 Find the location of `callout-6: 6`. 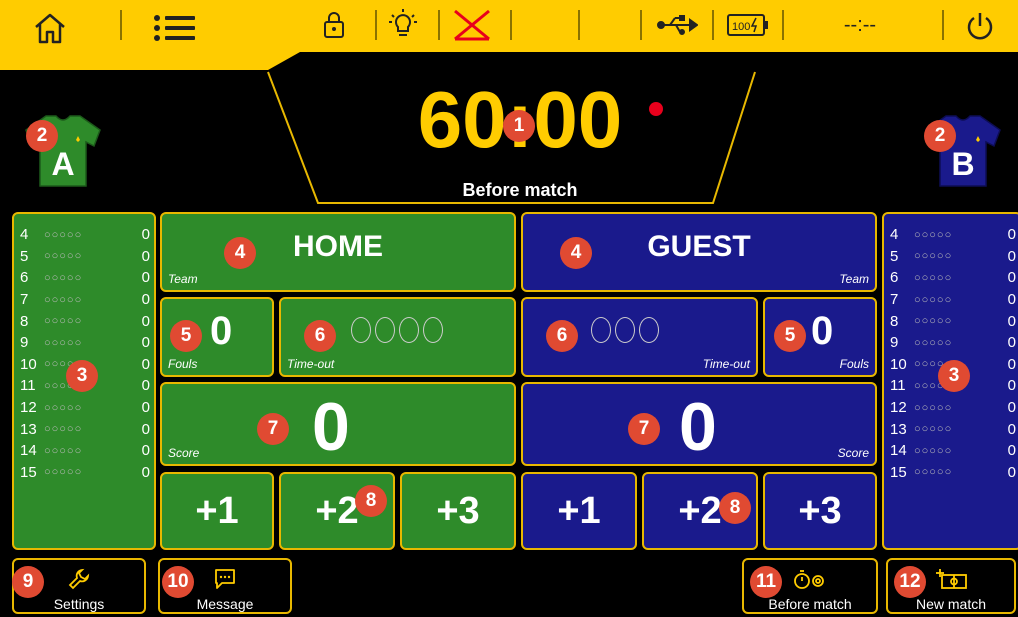

callout-6: 6 is located at coordinates (562, 336).